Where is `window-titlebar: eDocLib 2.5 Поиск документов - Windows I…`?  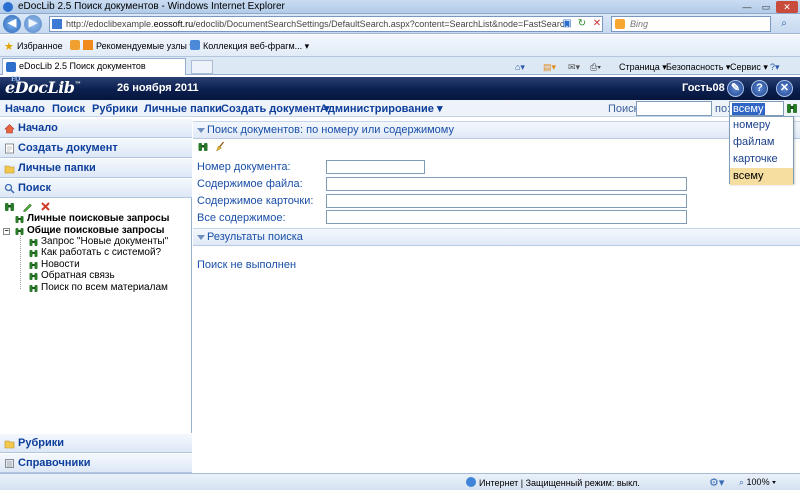 window-titlebar: eDocLib 2.5 Поиск документов - Windows I… is located at coordinates (400, 7).